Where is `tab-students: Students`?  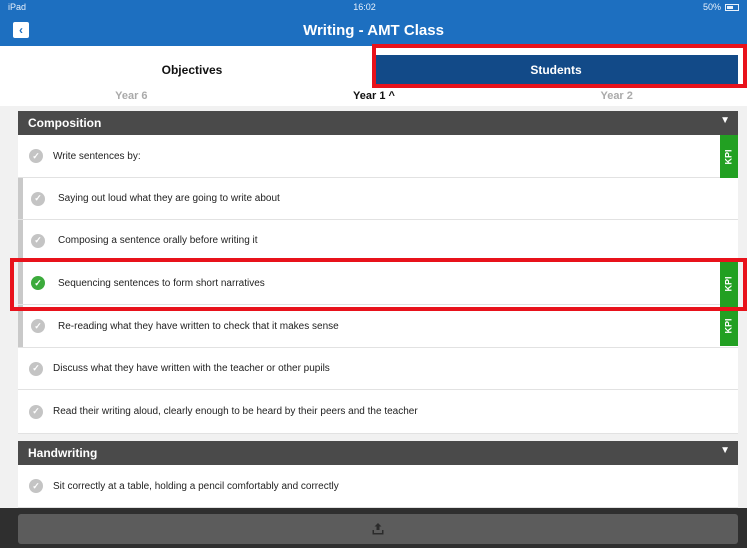 tab-students: Students is located at coordinates (556, 69).